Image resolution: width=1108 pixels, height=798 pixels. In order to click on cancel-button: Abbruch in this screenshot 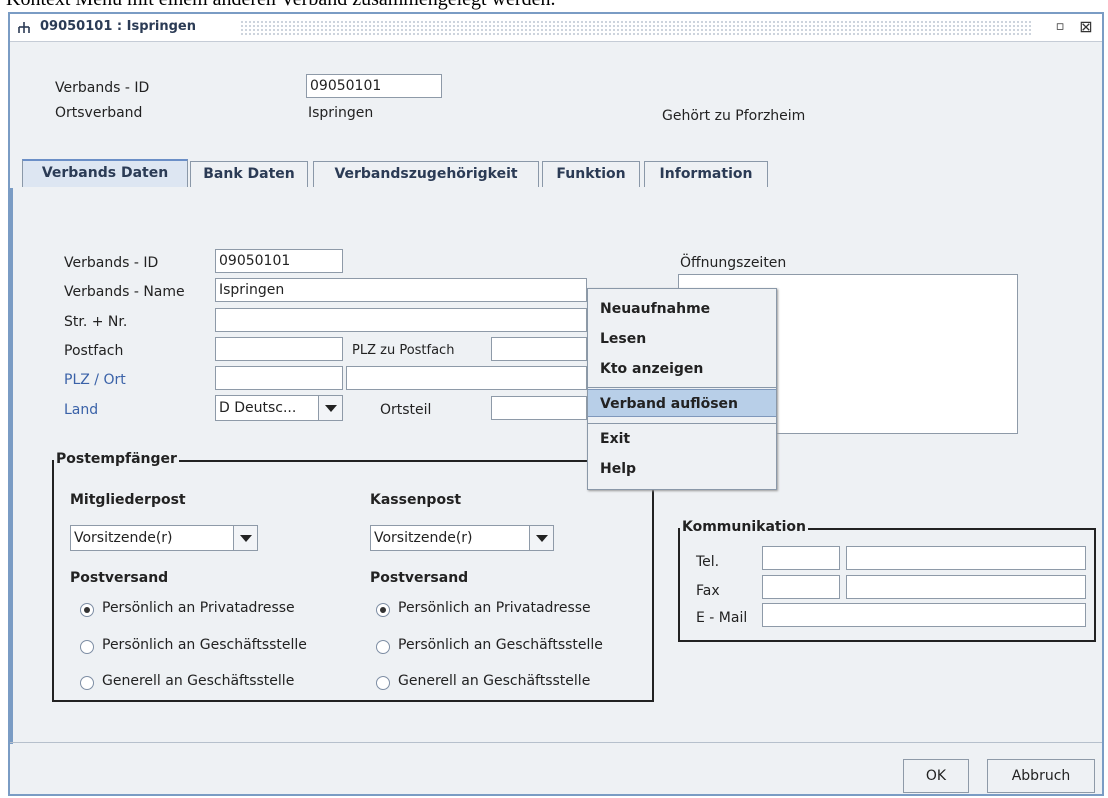, I will do `click(1041, 776)`.